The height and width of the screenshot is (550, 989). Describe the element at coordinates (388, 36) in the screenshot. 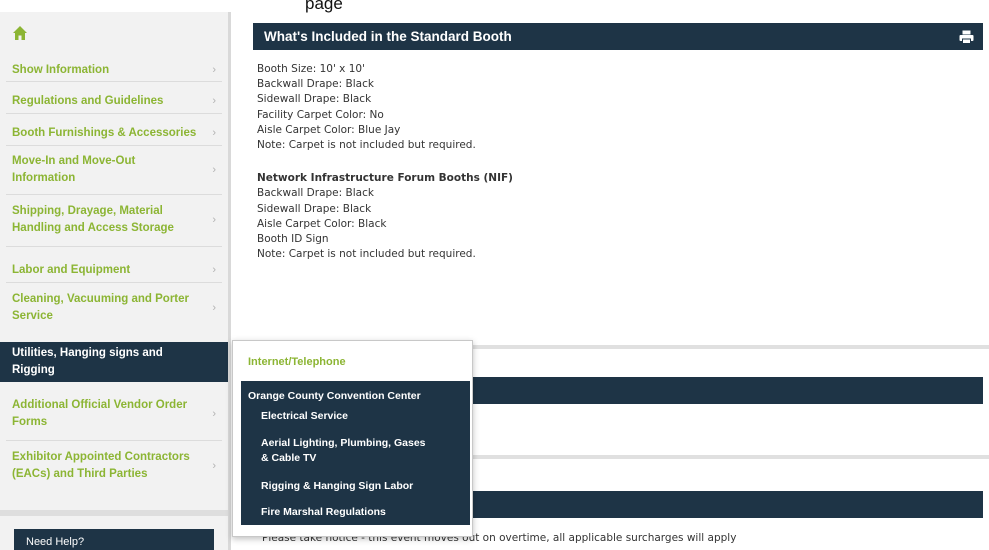

I see `panel-title: What's Included in the Standard Booth` at that location.